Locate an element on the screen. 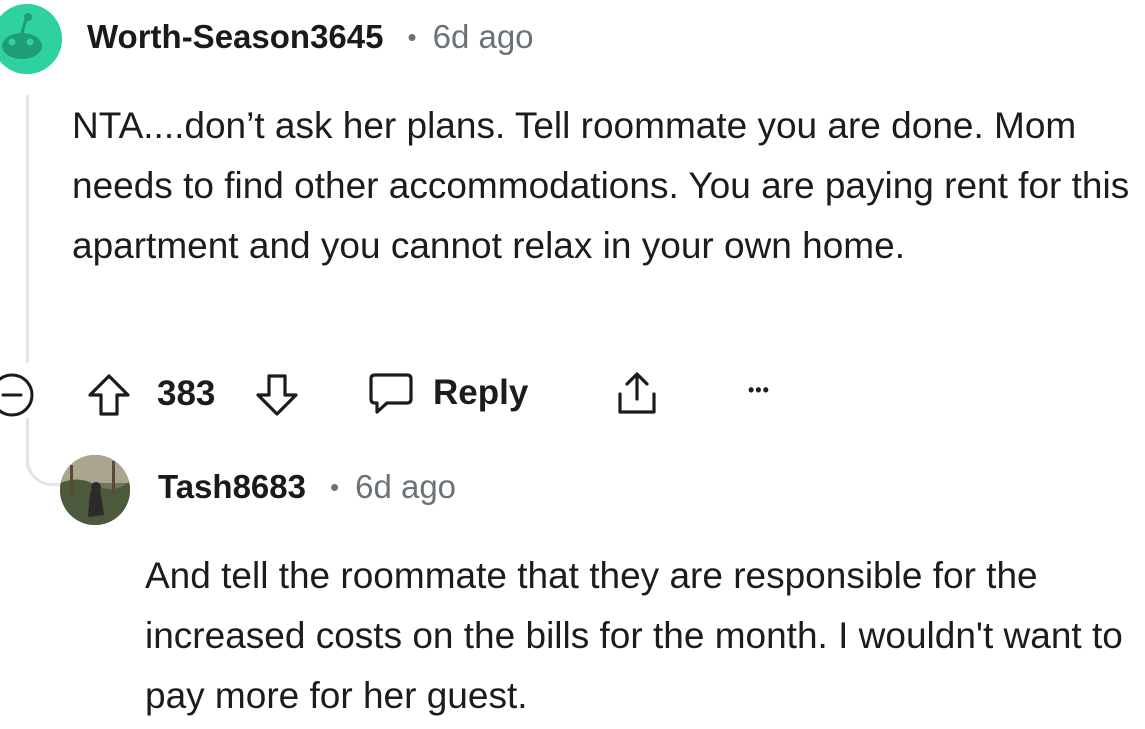 The width and height of the screenshot is (1145, 729). upvote-button is located at coordinates (109, 395).